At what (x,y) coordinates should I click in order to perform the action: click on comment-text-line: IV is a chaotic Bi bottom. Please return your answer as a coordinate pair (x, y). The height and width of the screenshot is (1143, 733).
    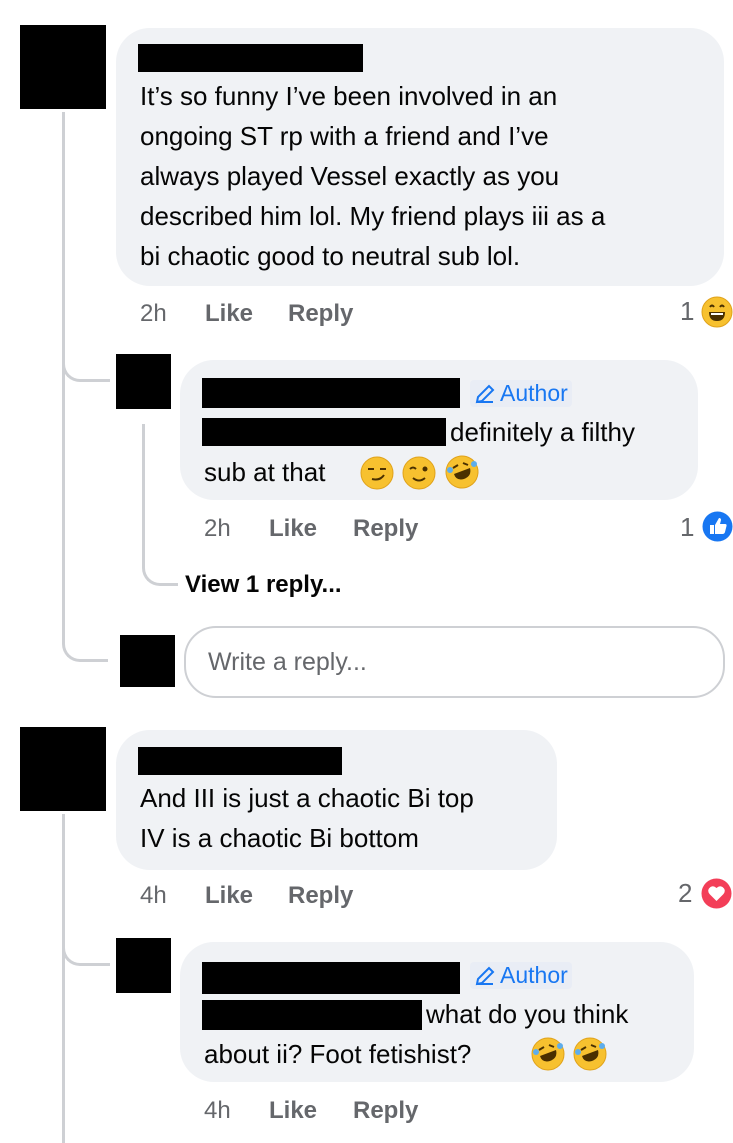
    Looking at the image, I should click on (279, 838).